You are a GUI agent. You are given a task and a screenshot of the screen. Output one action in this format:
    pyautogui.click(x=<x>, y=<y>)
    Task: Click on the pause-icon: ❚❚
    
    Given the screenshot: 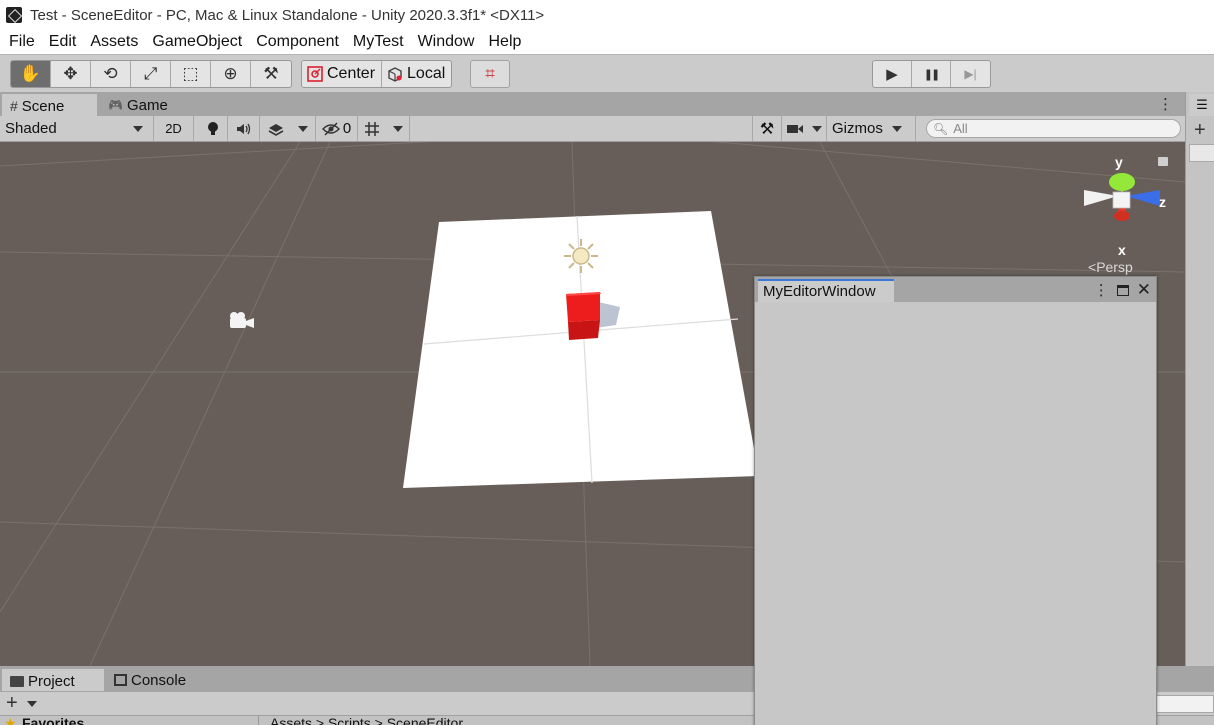 What is the action you would take?
    pyautogui.click(x=932, y=74)
    